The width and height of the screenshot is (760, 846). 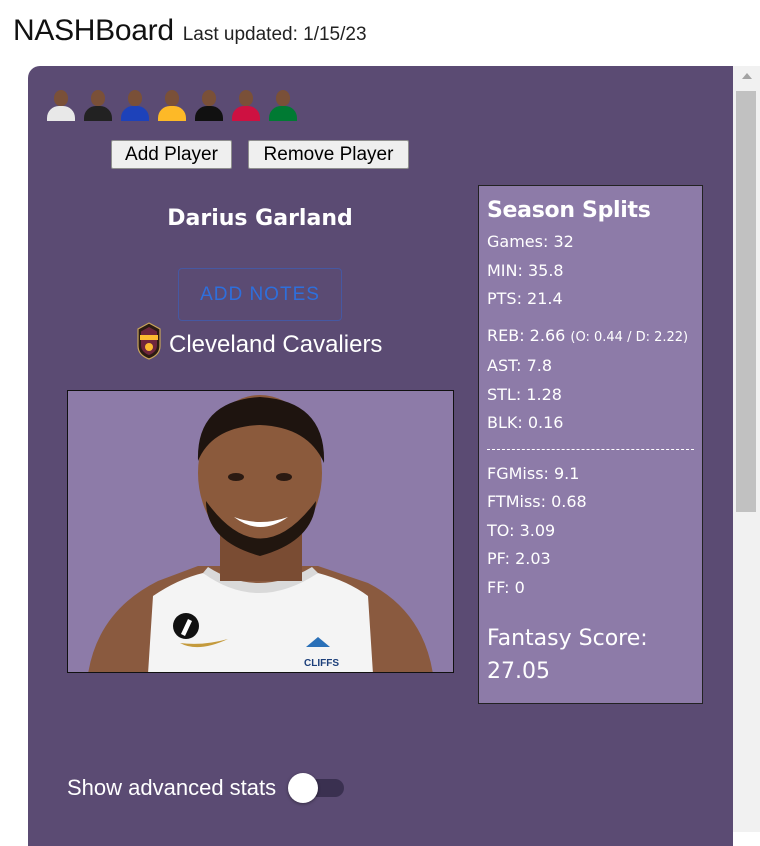 What do you see at coordinates (520, 365) in the screenshot?
I see `stat-ast: AST: 7.8` at bounding box center [520, 365].